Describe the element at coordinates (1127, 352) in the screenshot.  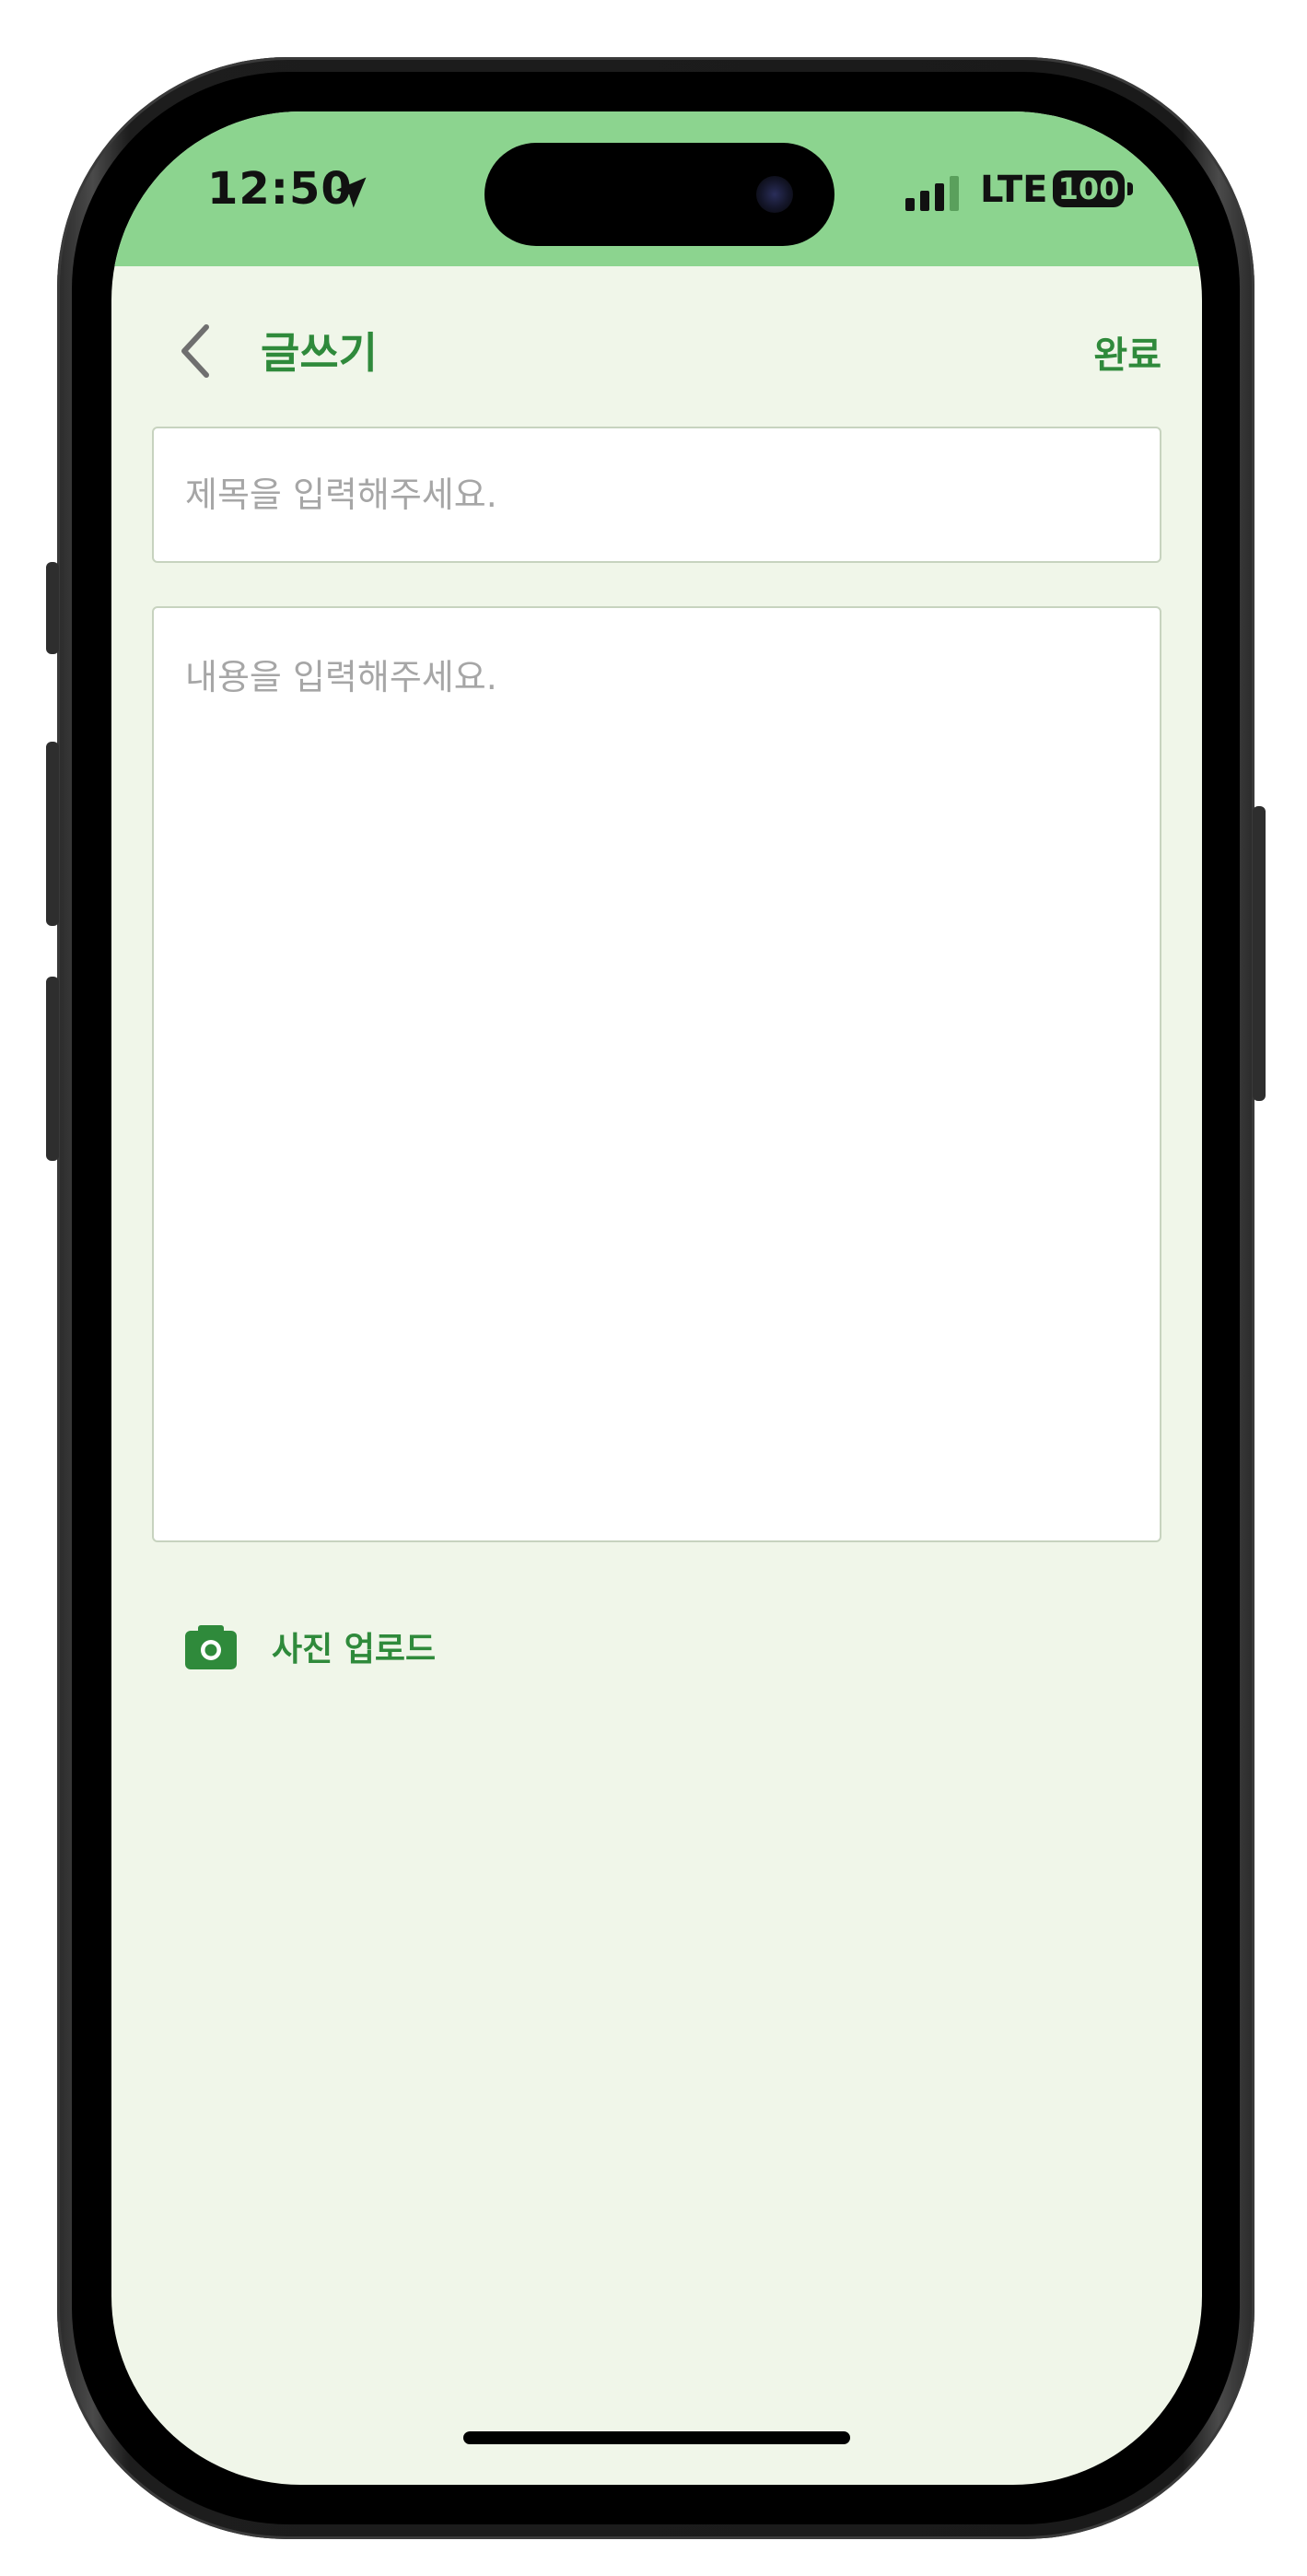
I see `done-button: 완료` at that location.